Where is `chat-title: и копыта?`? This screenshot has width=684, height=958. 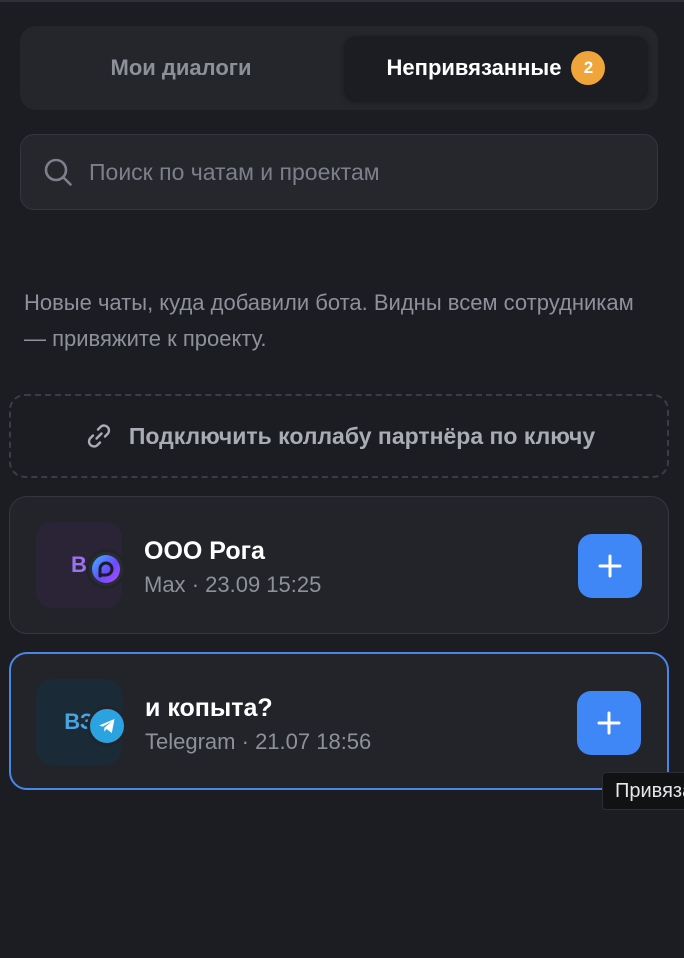 chat-title: и копыта? is located at coordinates (209, 708).